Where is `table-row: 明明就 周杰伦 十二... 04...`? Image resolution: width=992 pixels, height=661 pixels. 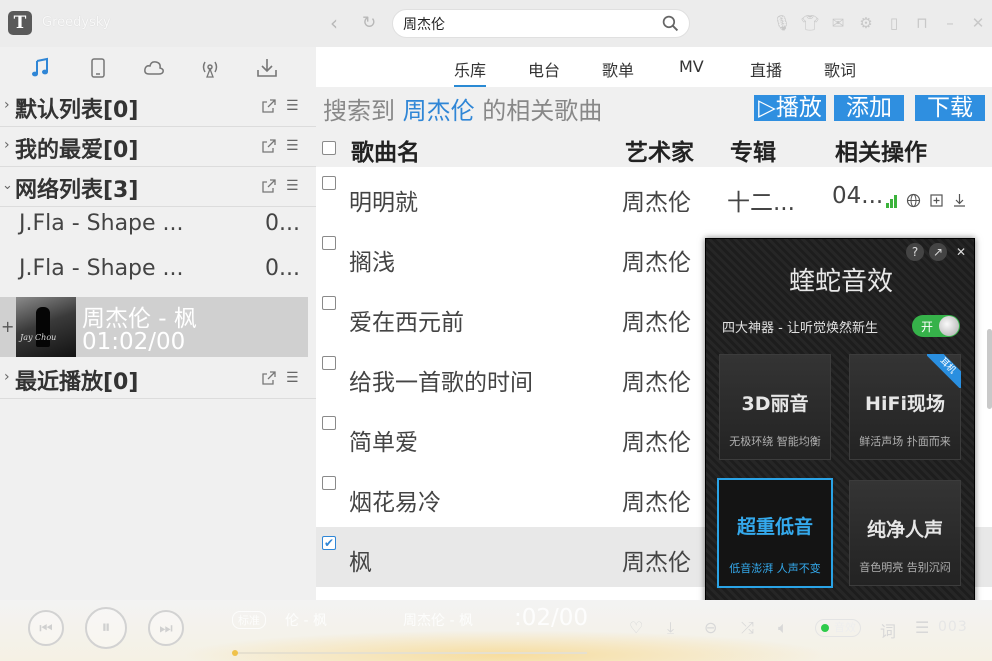
table-row: 明明就 周杰伦 十二... 04... is located at coordinates (654, 197).